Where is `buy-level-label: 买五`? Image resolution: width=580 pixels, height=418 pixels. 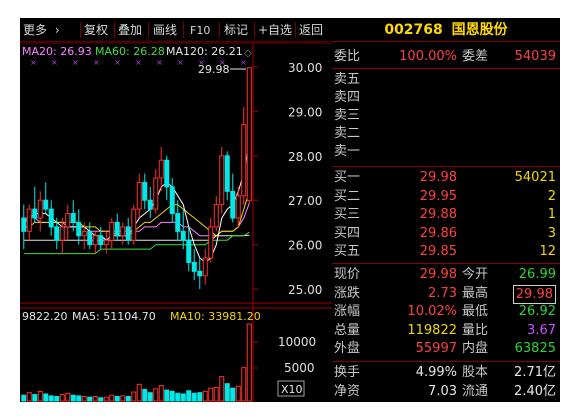 buy-level-label: 买五 is located at coordinates (347, 251).